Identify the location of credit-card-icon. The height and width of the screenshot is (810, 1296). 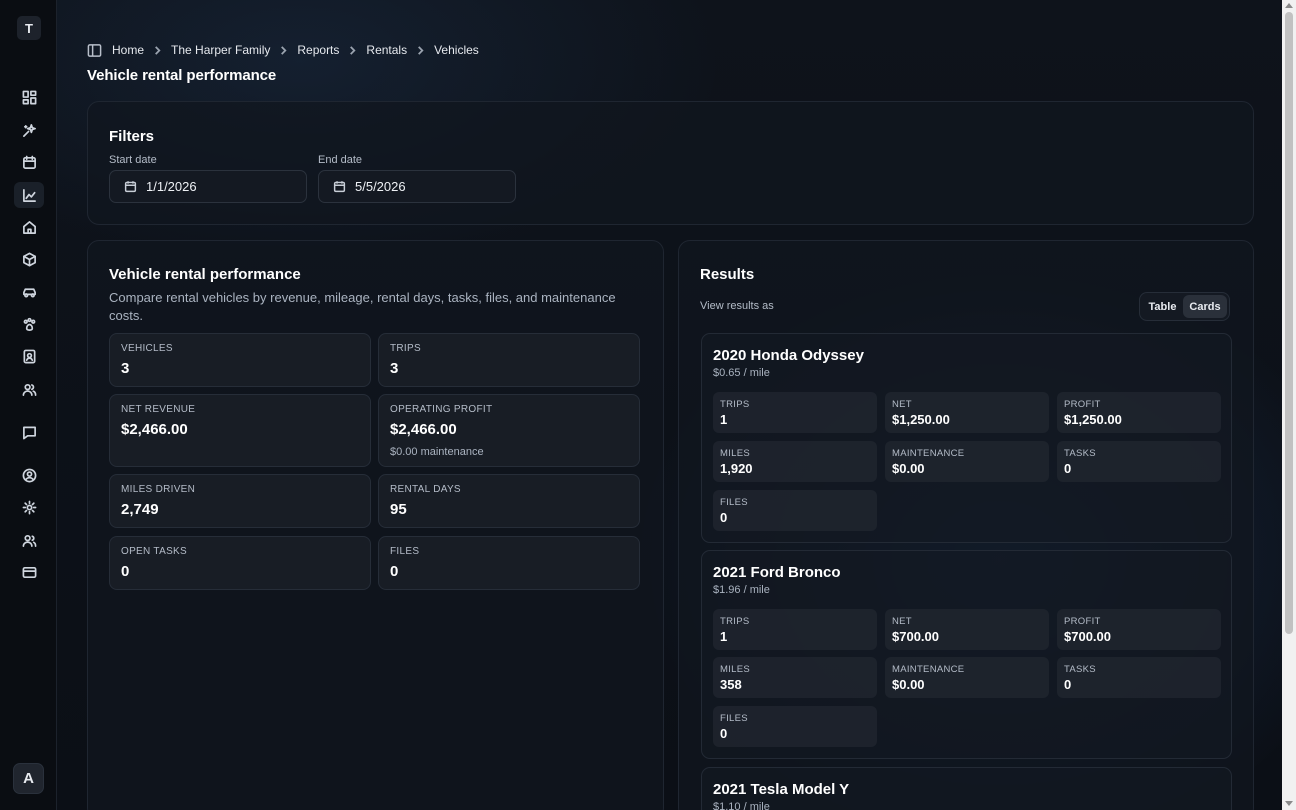
(29, 572).